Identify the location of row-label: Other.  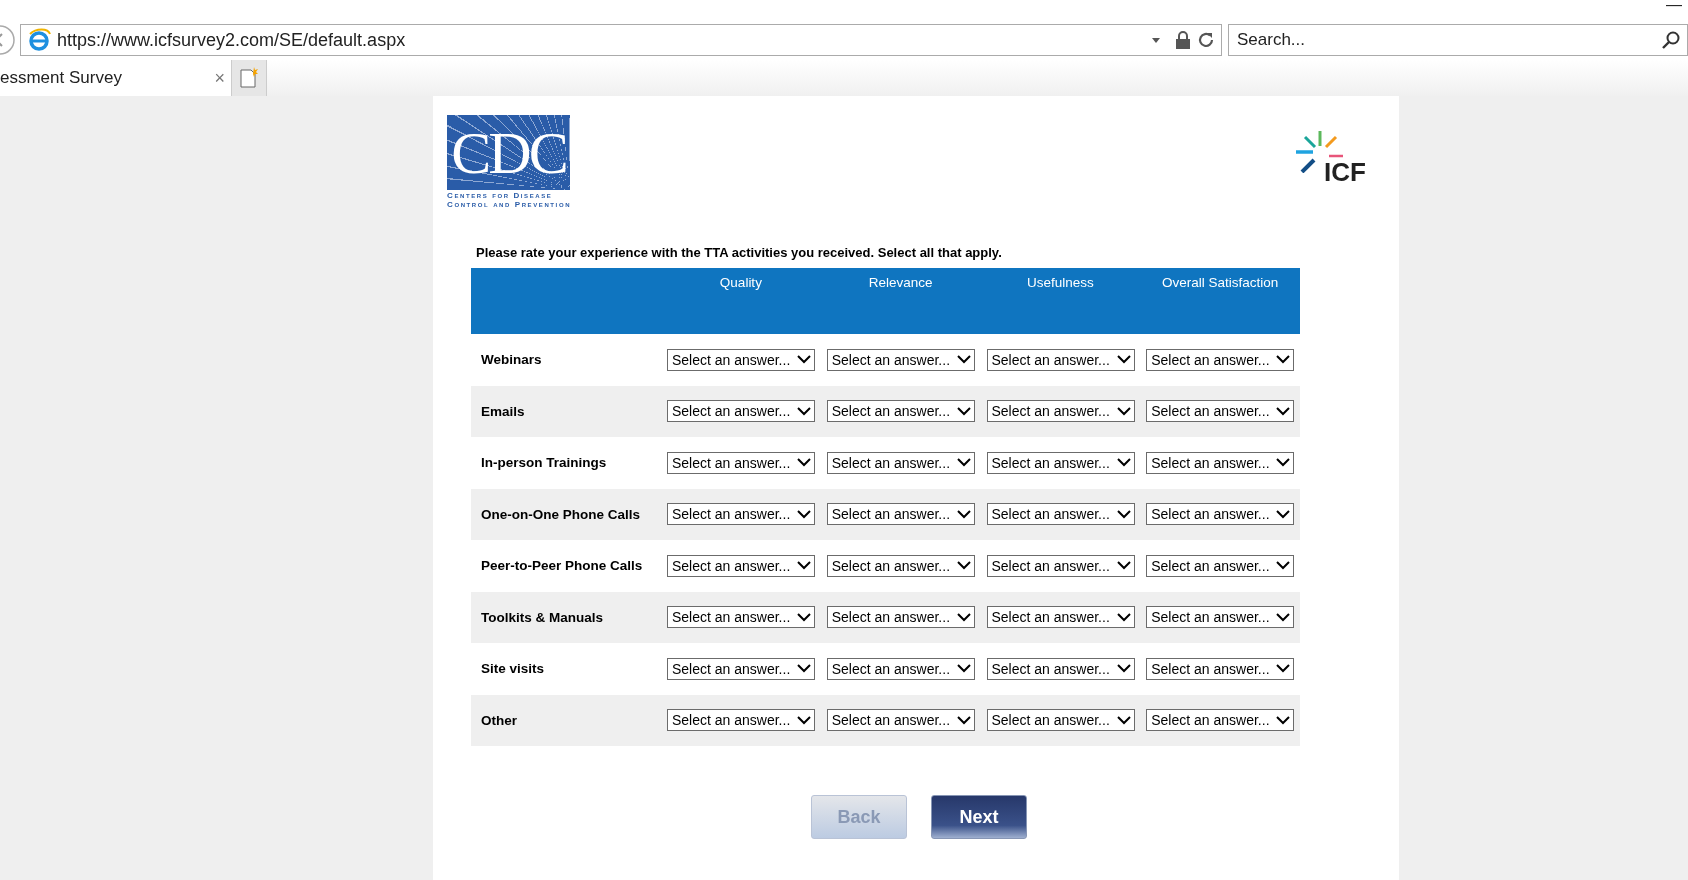
(499, 720).